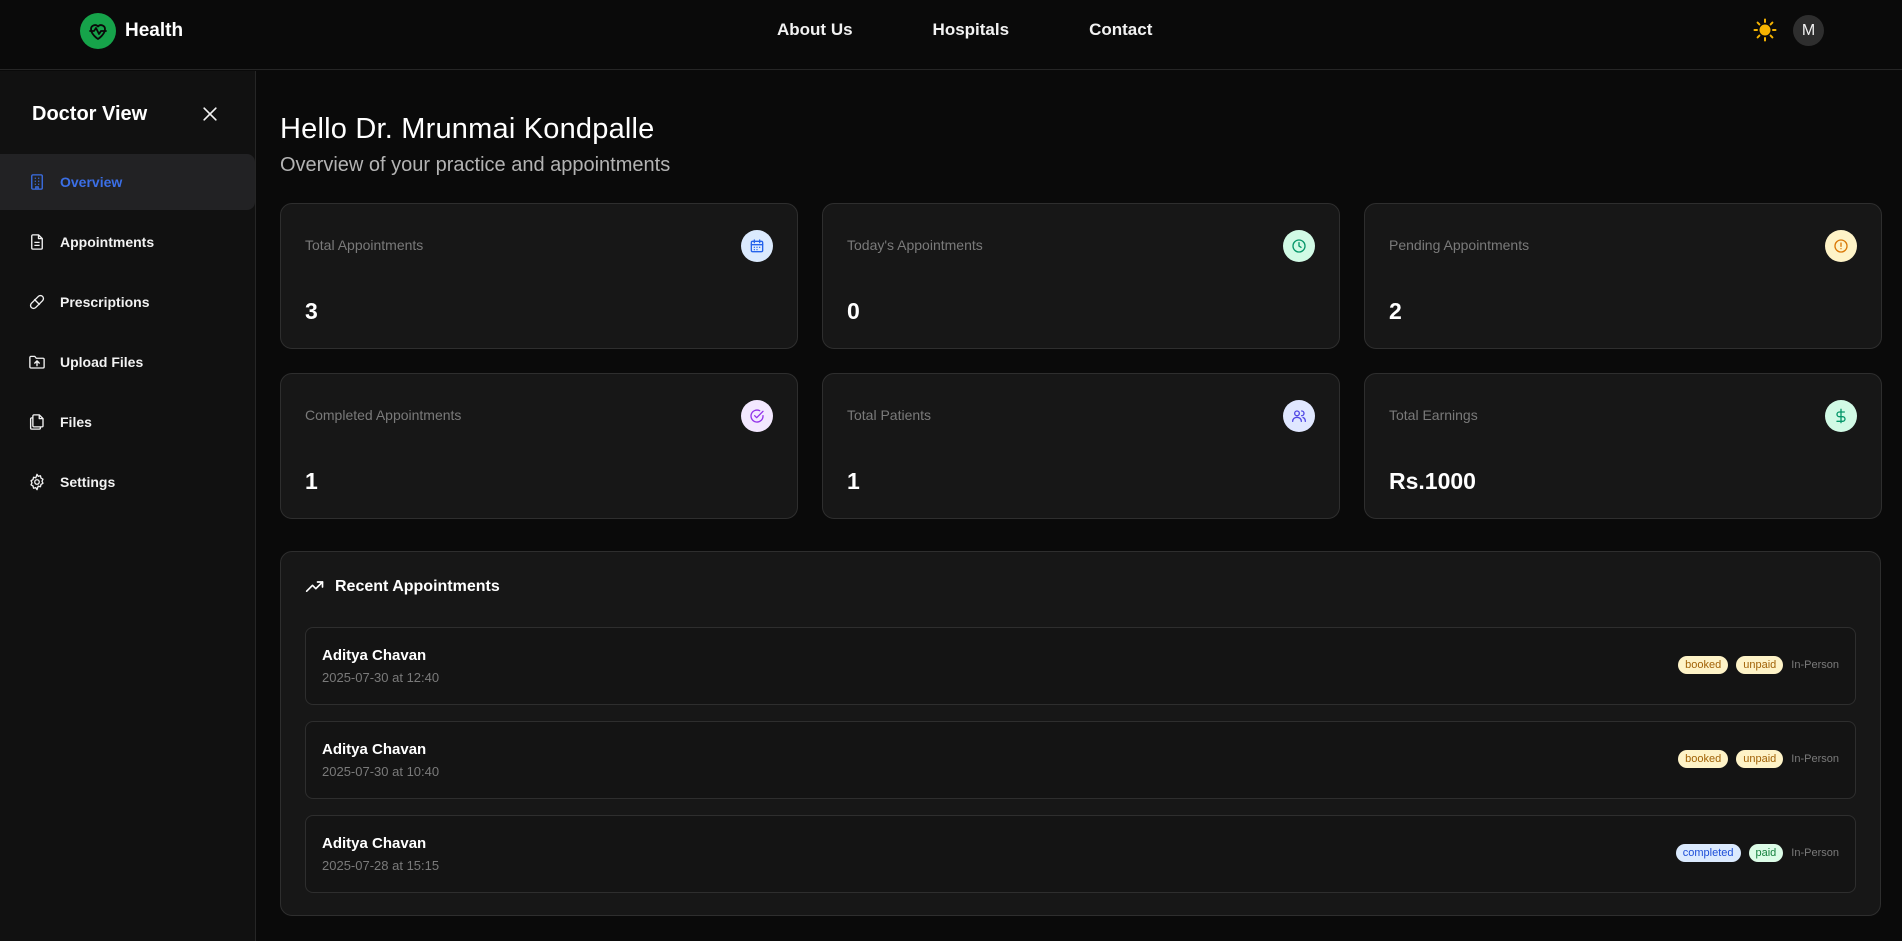 The image size is (1902, 941). Describe the element at coordinates (383, 415) in the screenshot. I see `stat-label: Completed Appointments` at that location.